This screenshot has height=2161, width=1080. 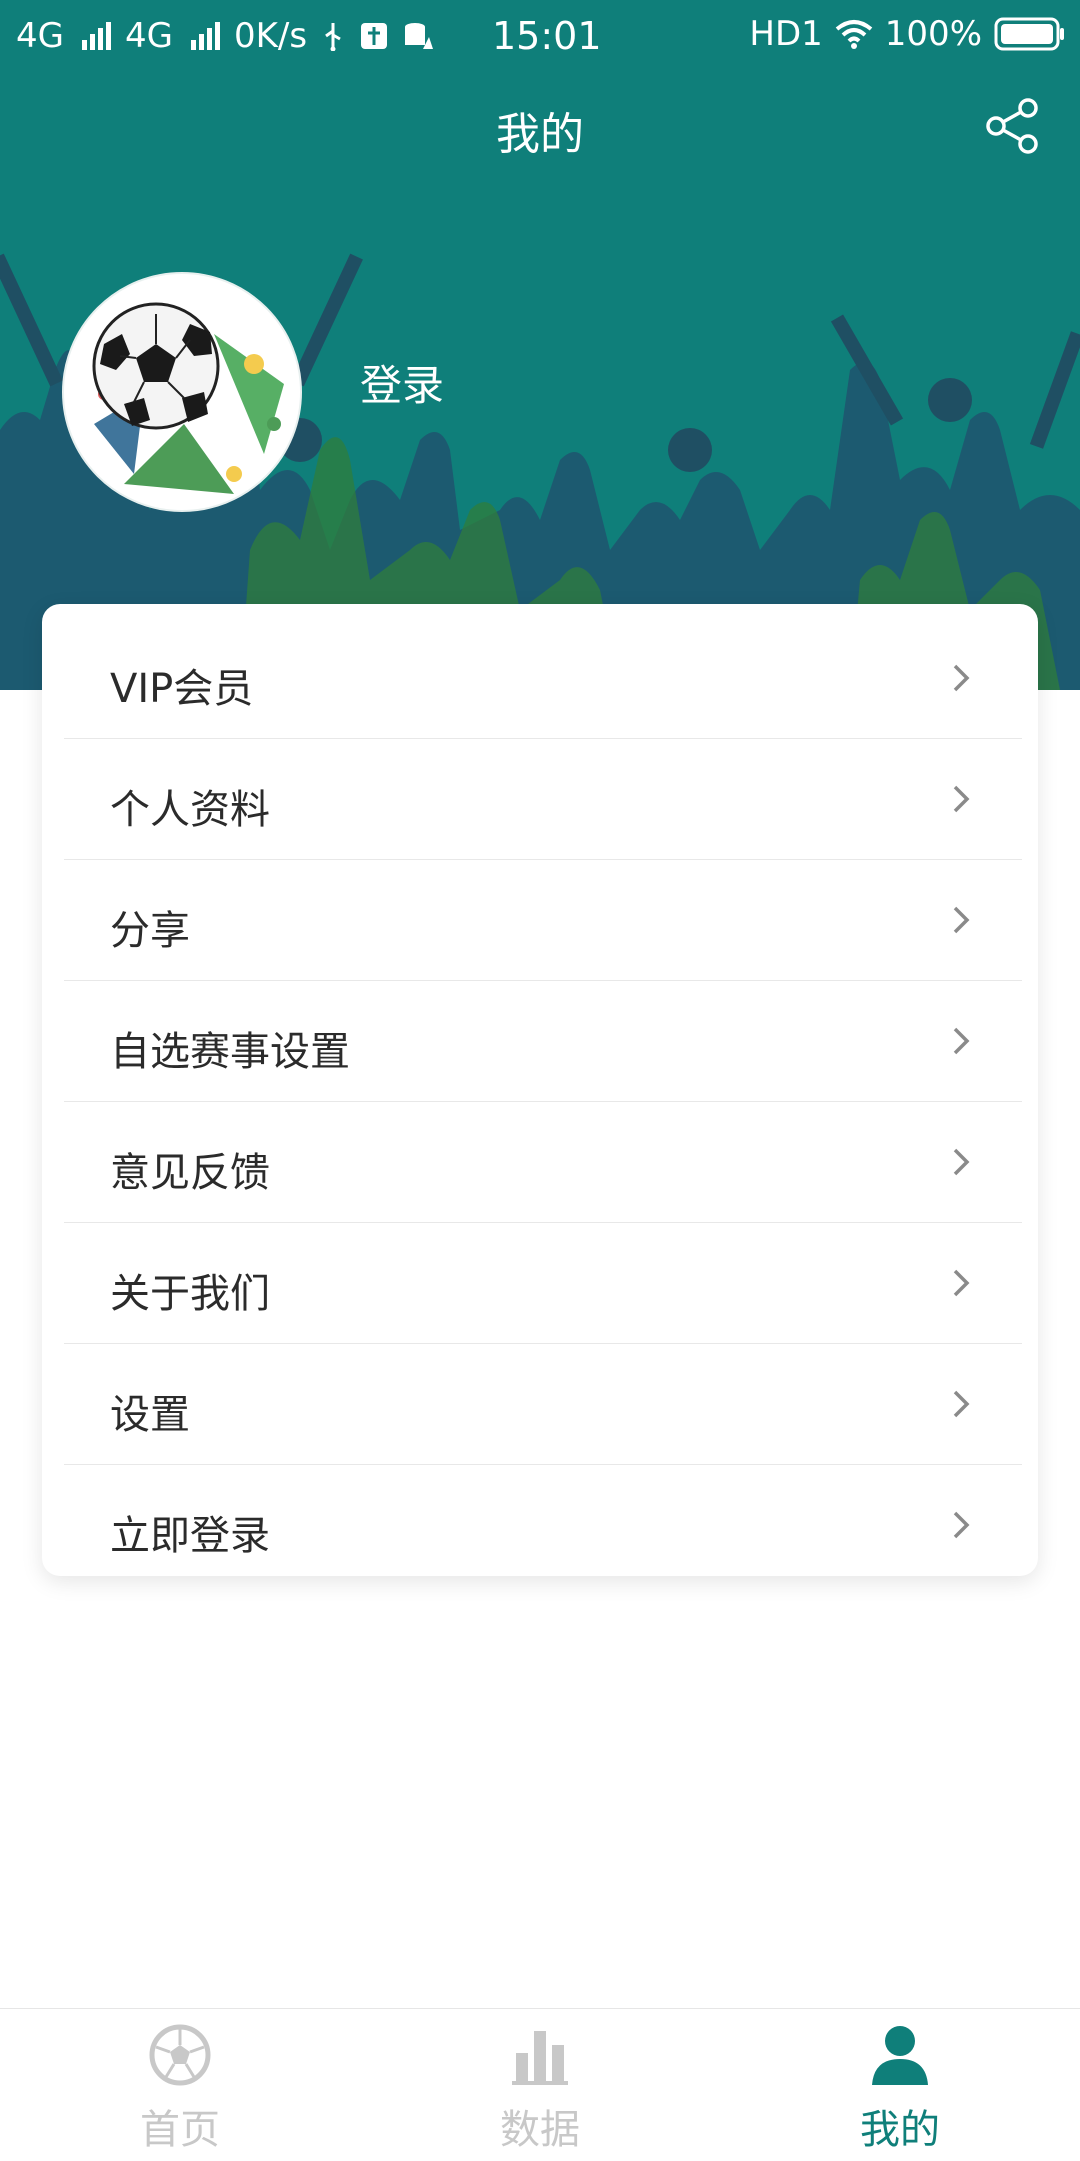 What do you see at coordinates (225, 36) in the screenshot?
I see `status-left: 4G 4G 0K/s` at bounding box center [225, 36].